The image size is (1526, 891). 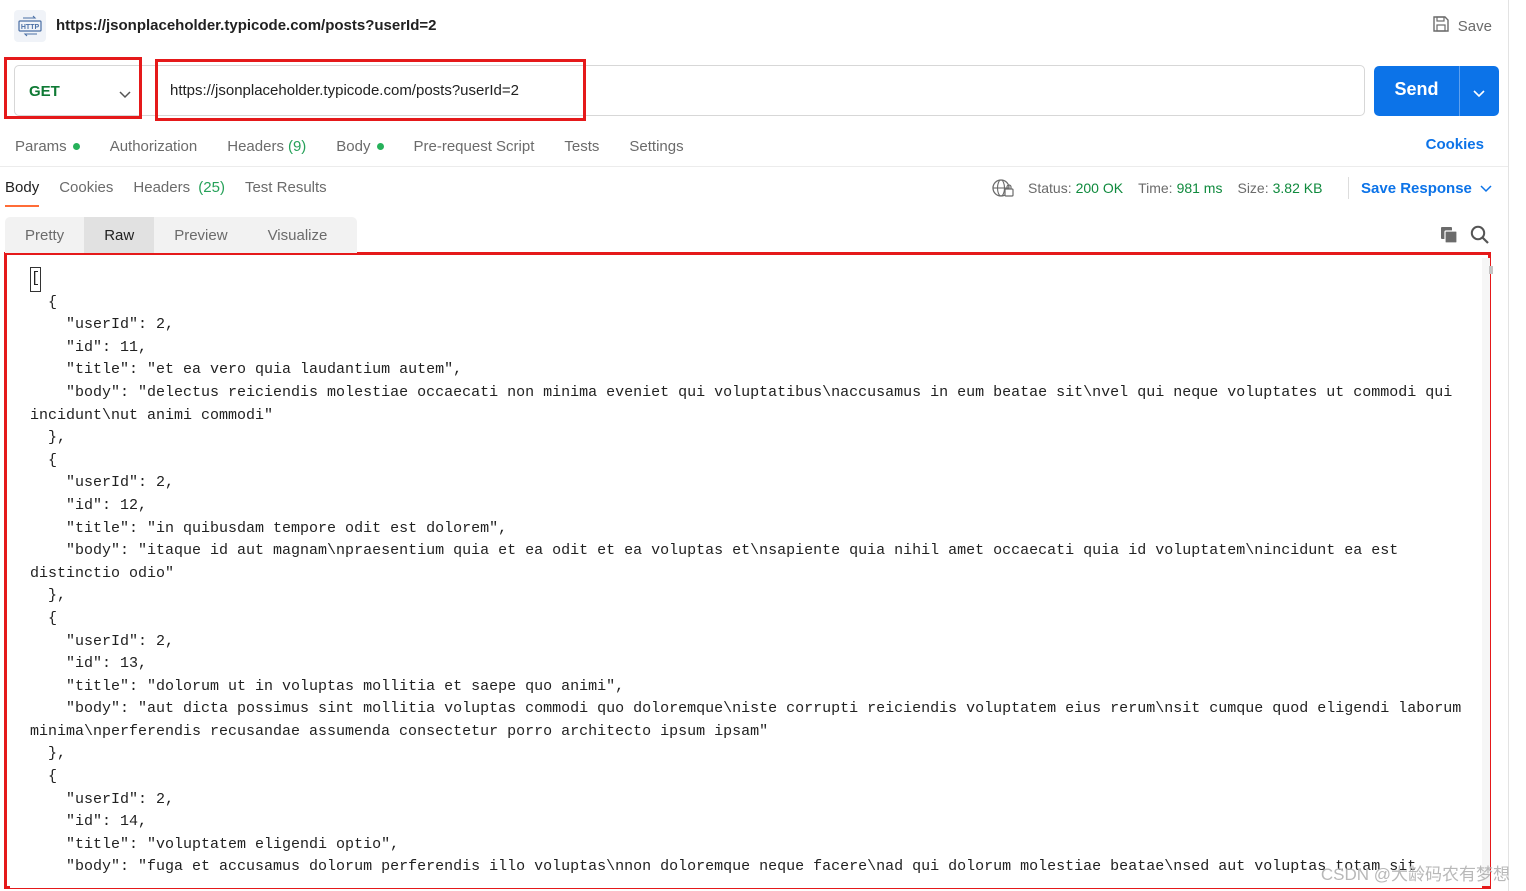 I want to click on response-tabs: Body Cookies Headers (25) Test Results, so click(x=176, y=192).